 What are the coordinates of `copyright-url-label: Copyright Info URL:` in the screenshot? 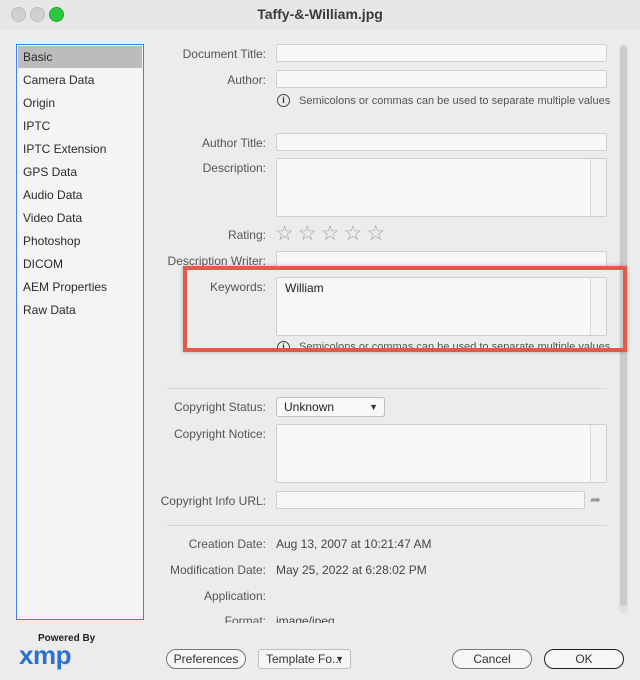 It's located at (213, 501).